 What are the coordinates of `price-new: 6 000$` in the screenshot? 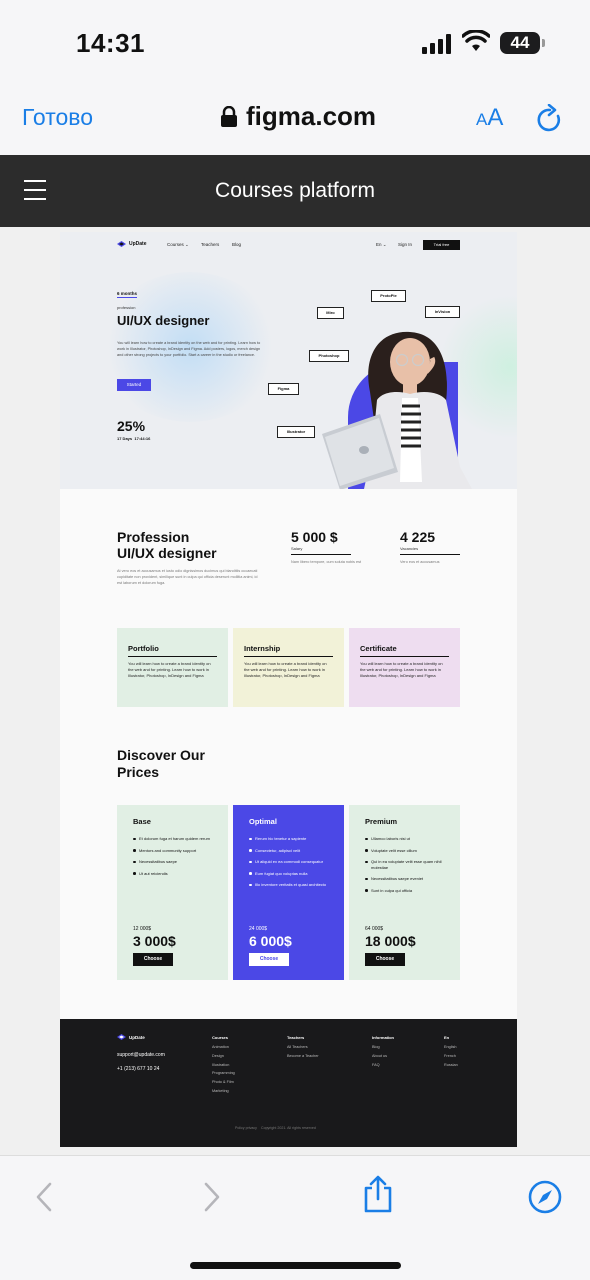 It's located at (270, 941).